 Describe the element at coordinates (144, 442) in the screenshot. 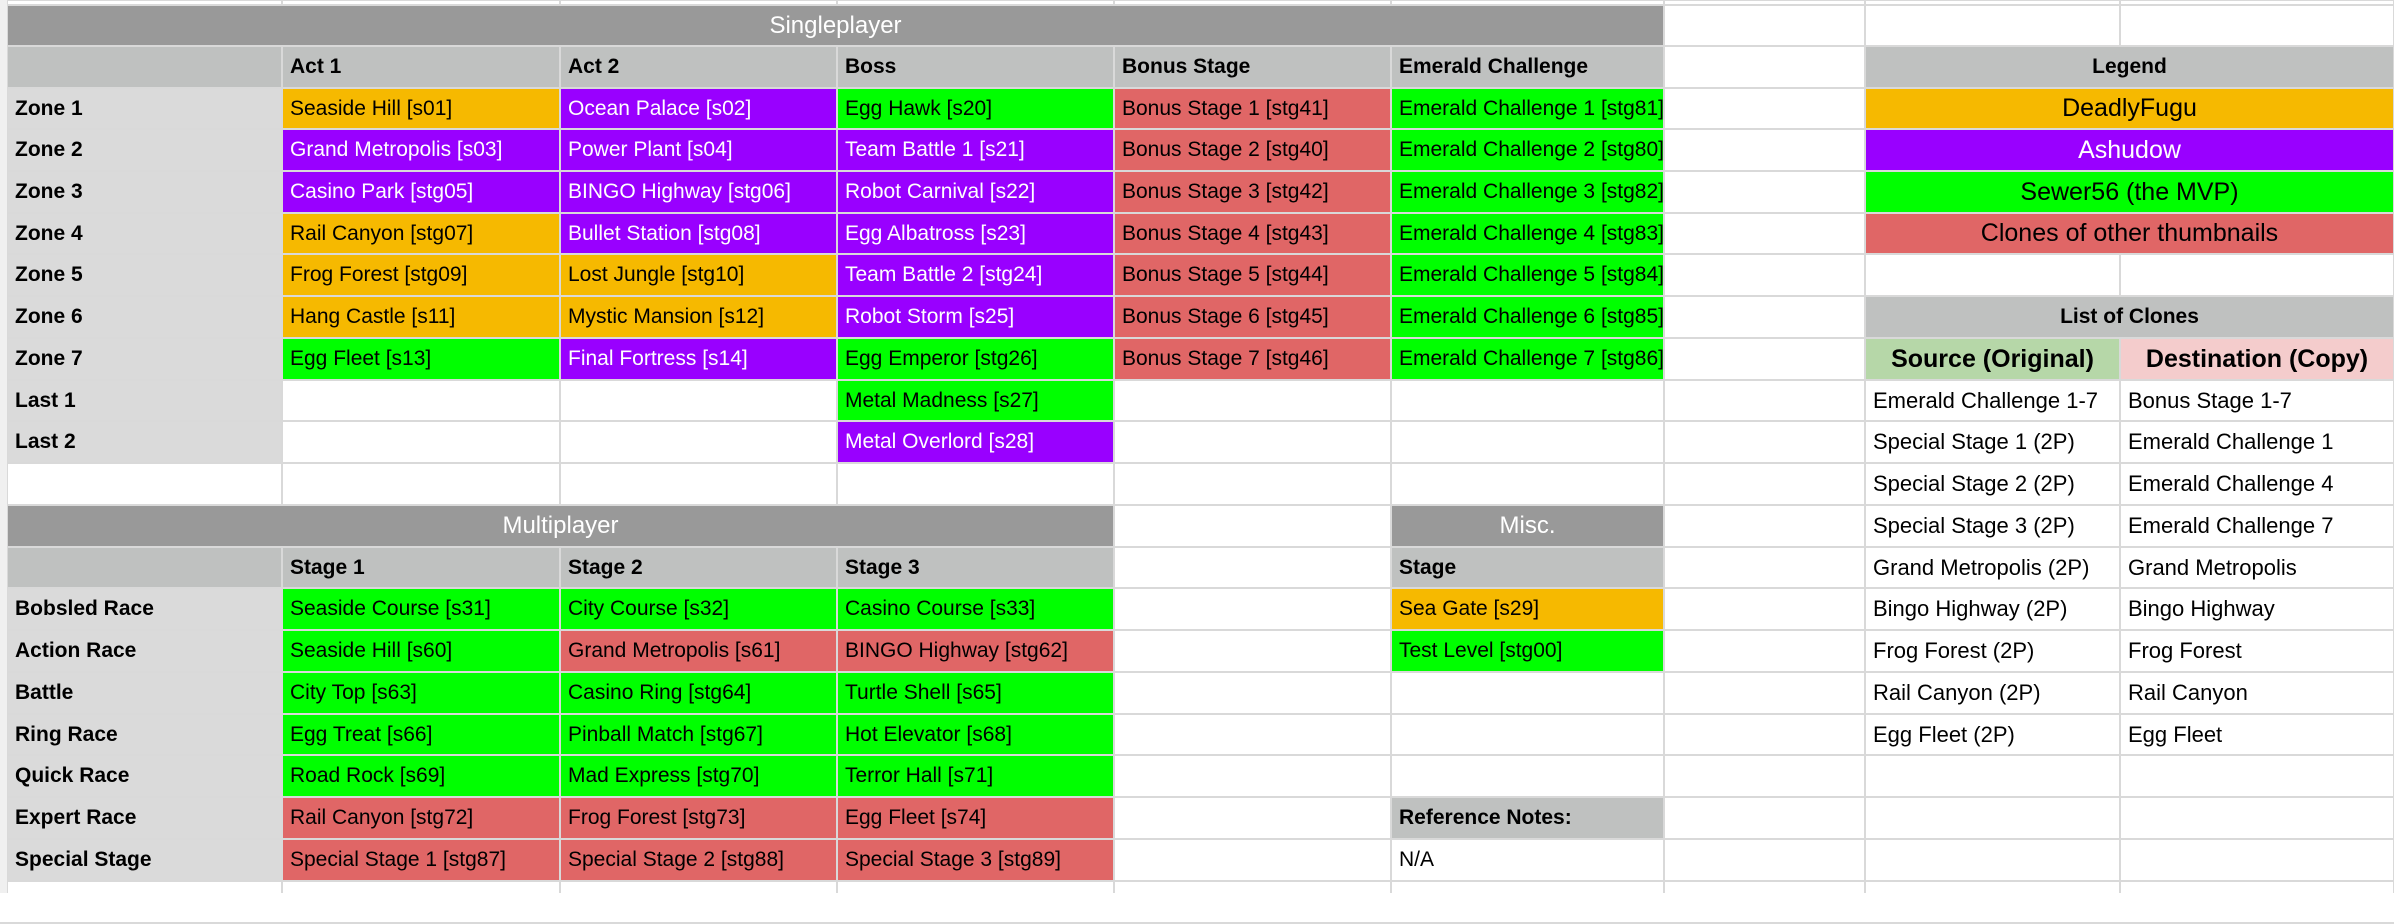

I see `row-header: Last 2` at that location.